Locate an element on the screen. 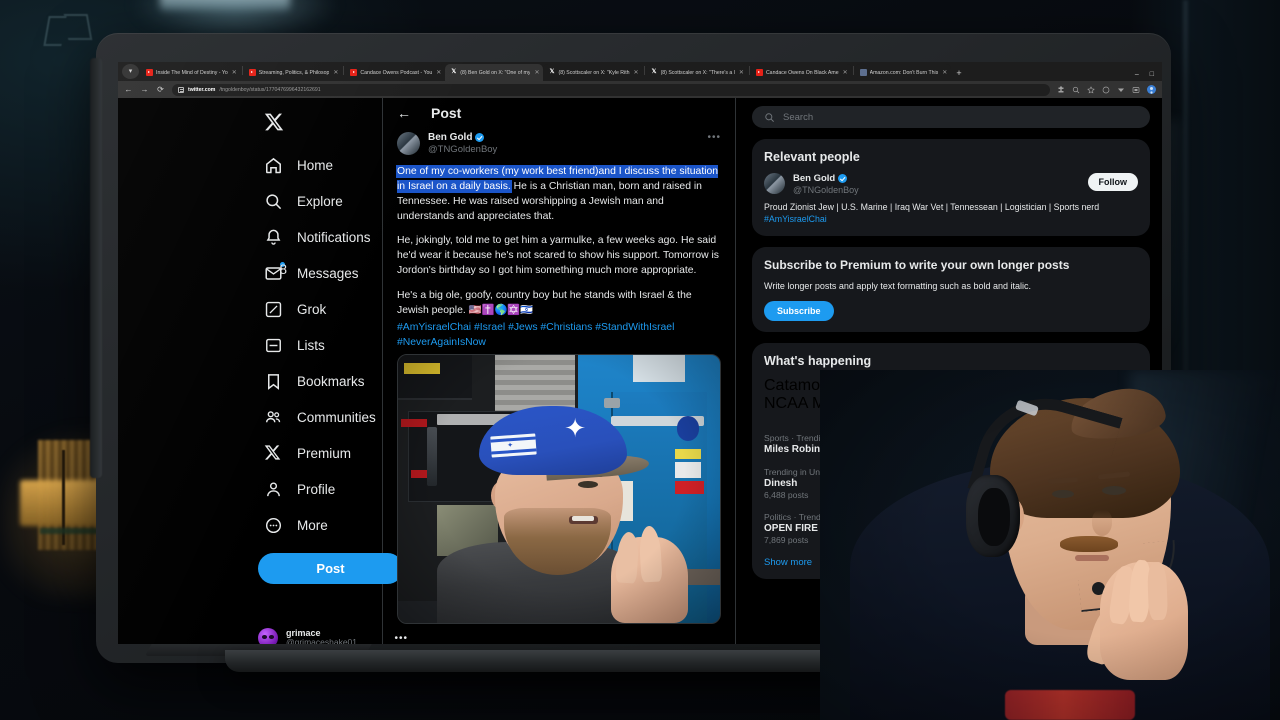  tweet-image: ✦ ✦ is located at coordinates (559, 488).